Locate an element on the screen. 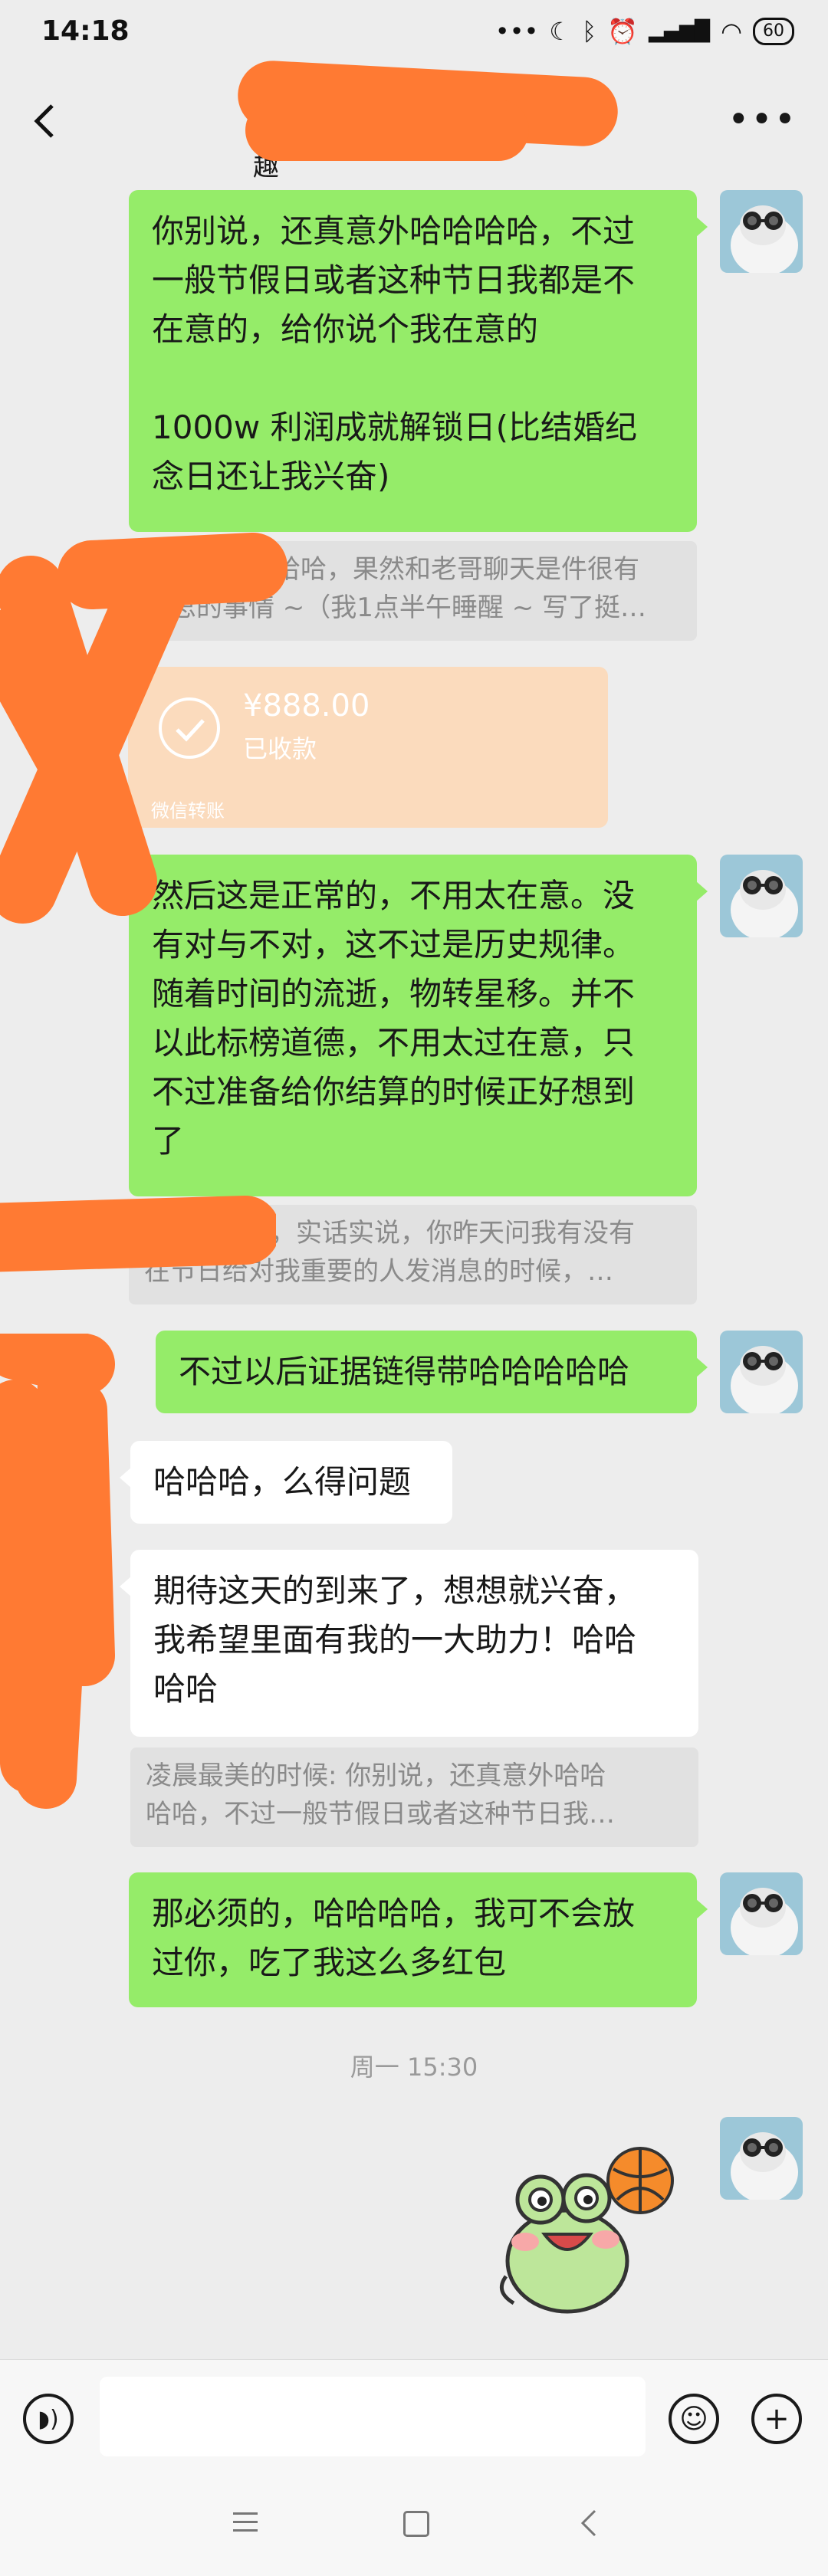 The width and height of the screenshot is (828, 2576). message-text: 一般节假日或者这种节日我都是不 is located at coordinates (394, 280).